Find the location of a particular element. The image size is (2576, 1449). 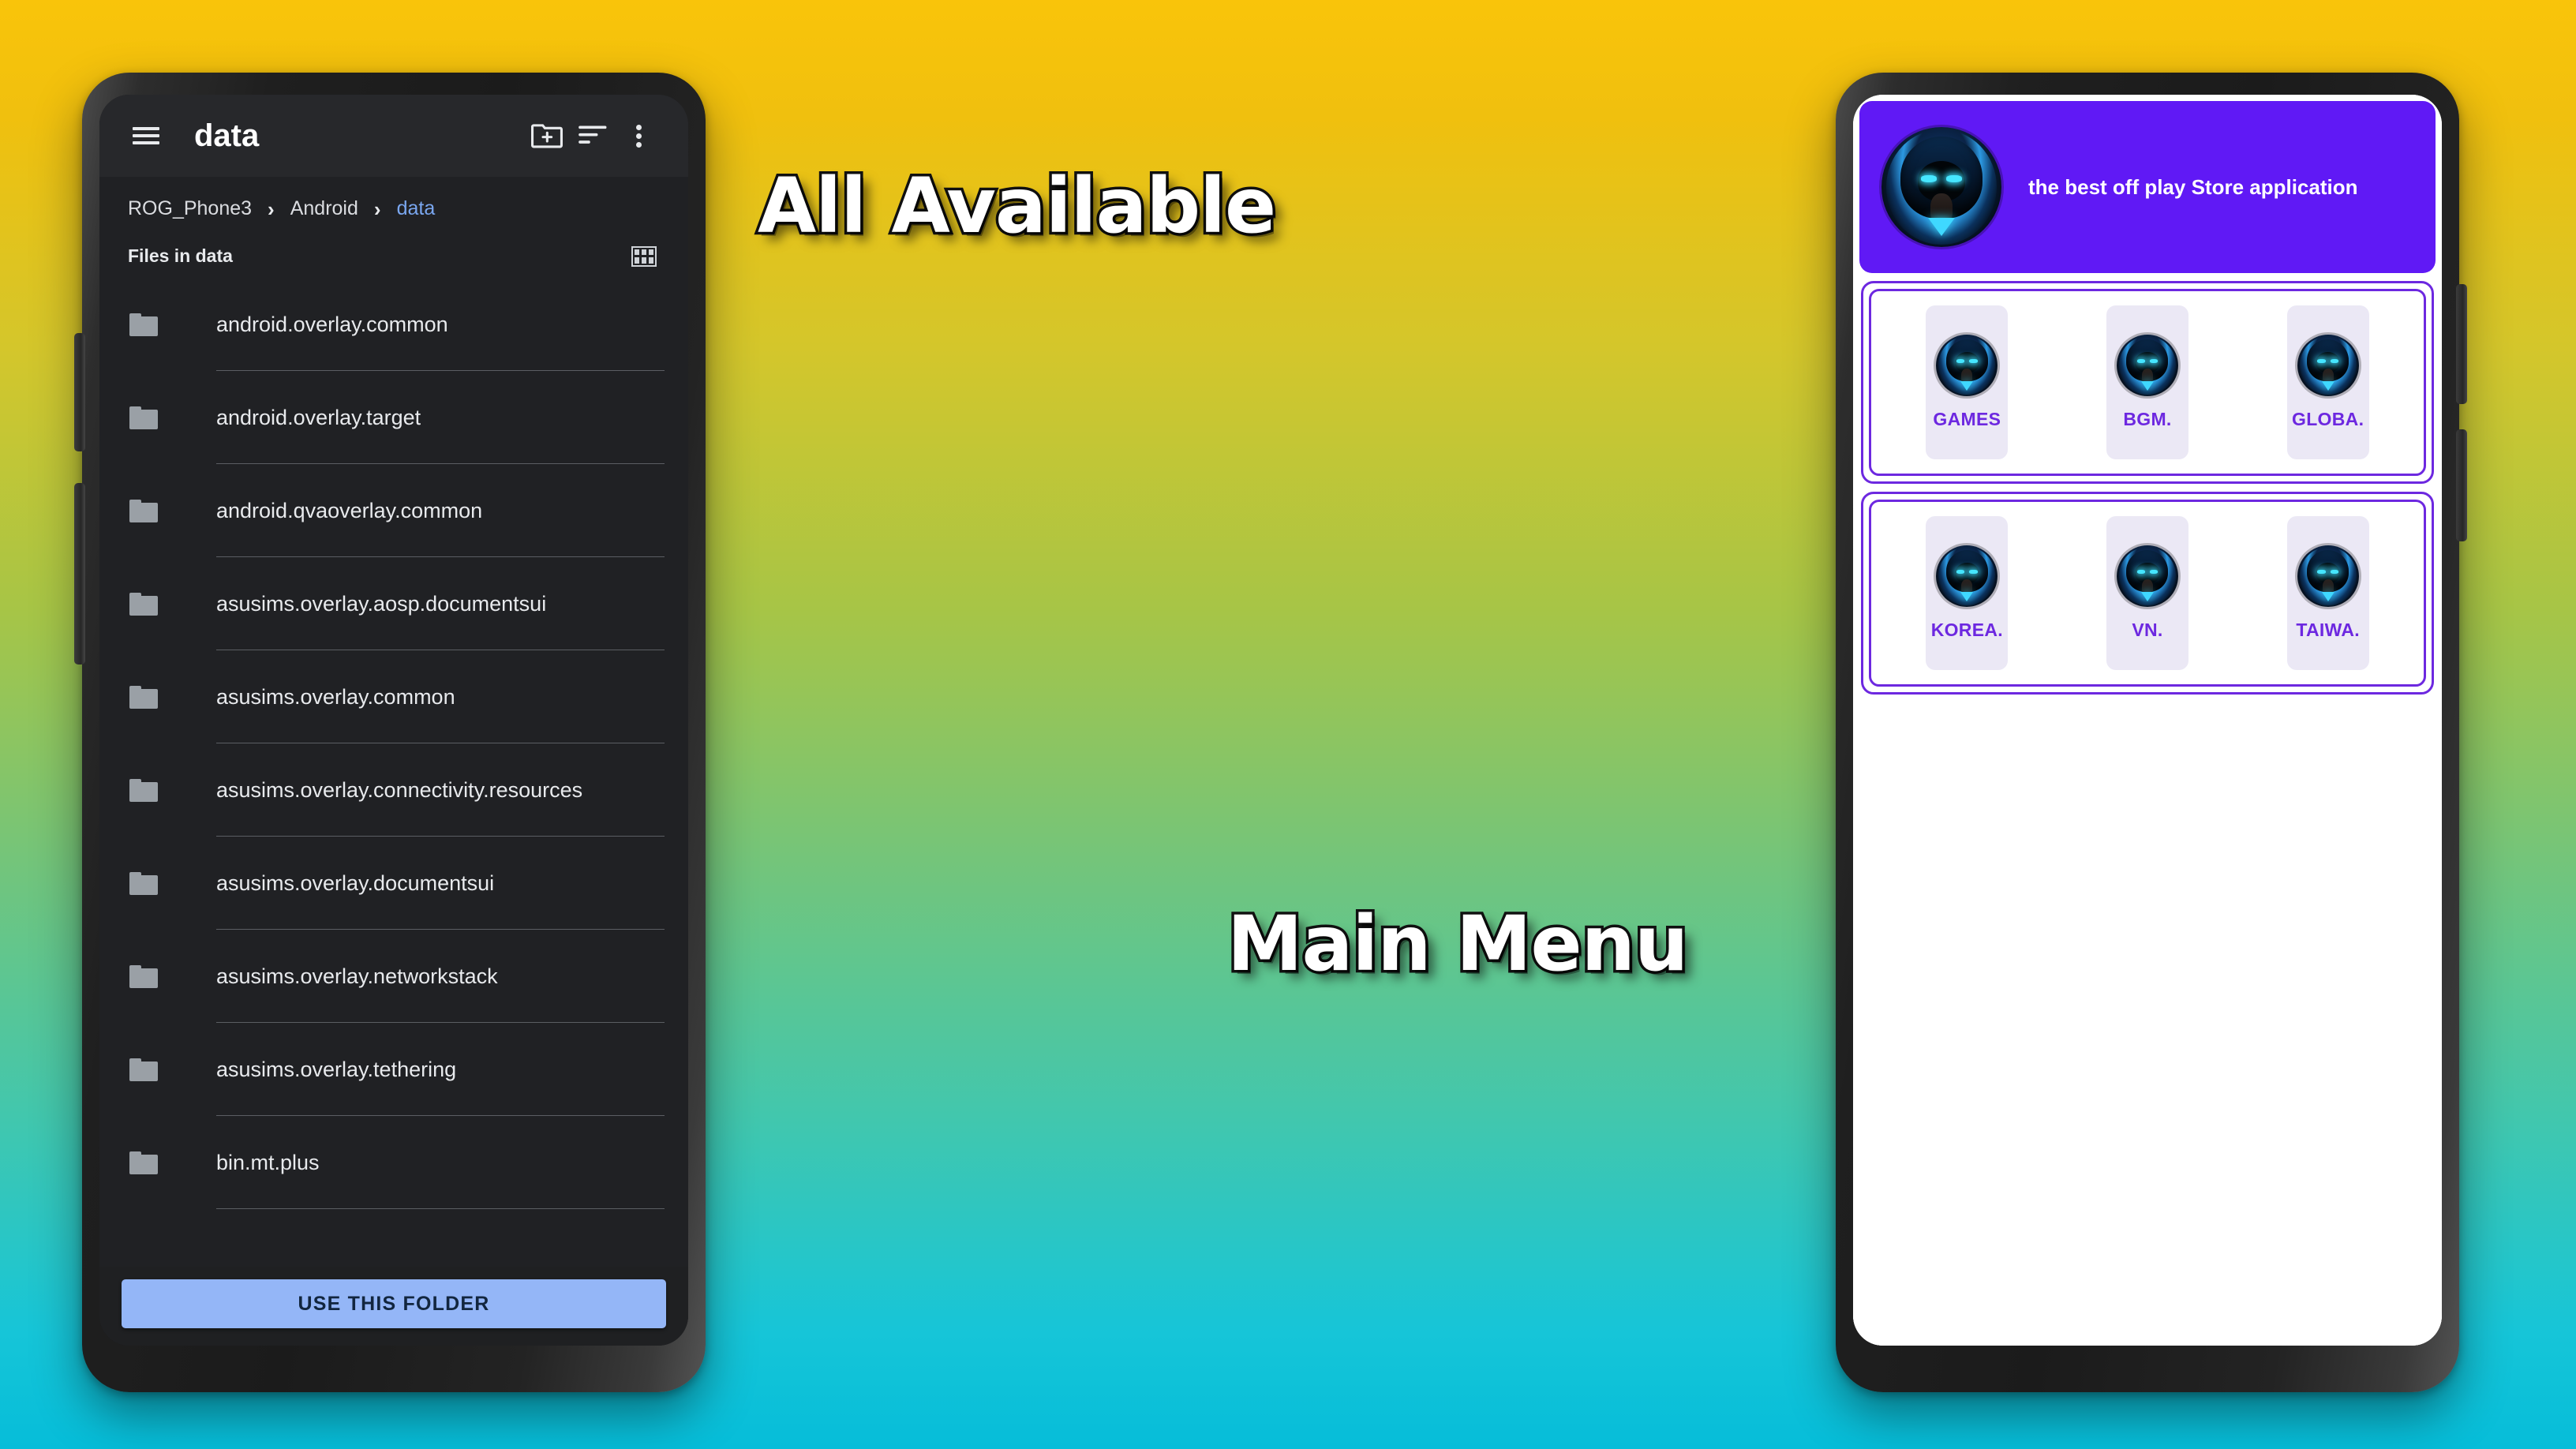

table-row: bin.mt.plus is located at coordinates (393, 1162).